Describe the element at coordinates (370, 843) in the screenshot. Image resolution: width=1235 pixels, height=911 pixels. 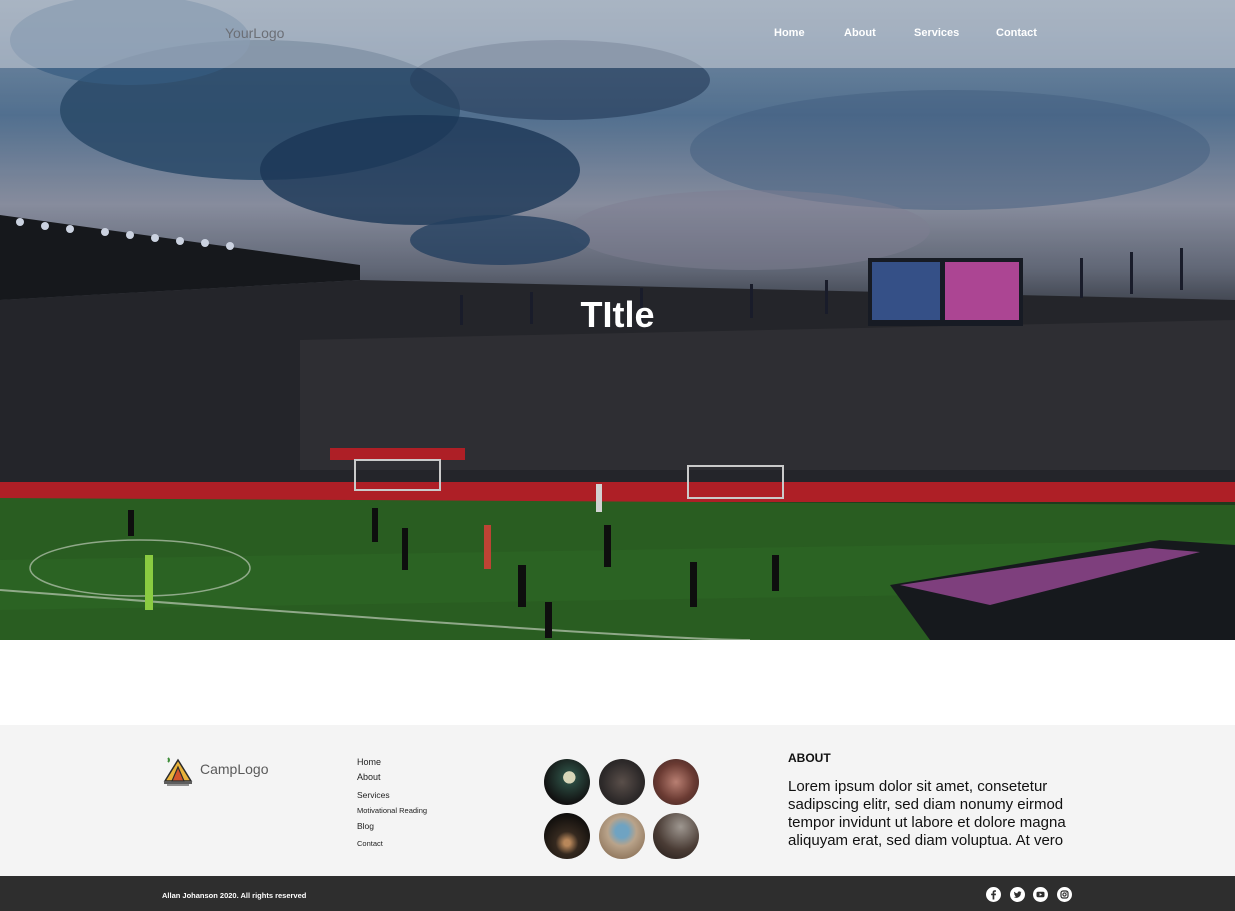
I see `footer-link-contact: Contact` at that location.